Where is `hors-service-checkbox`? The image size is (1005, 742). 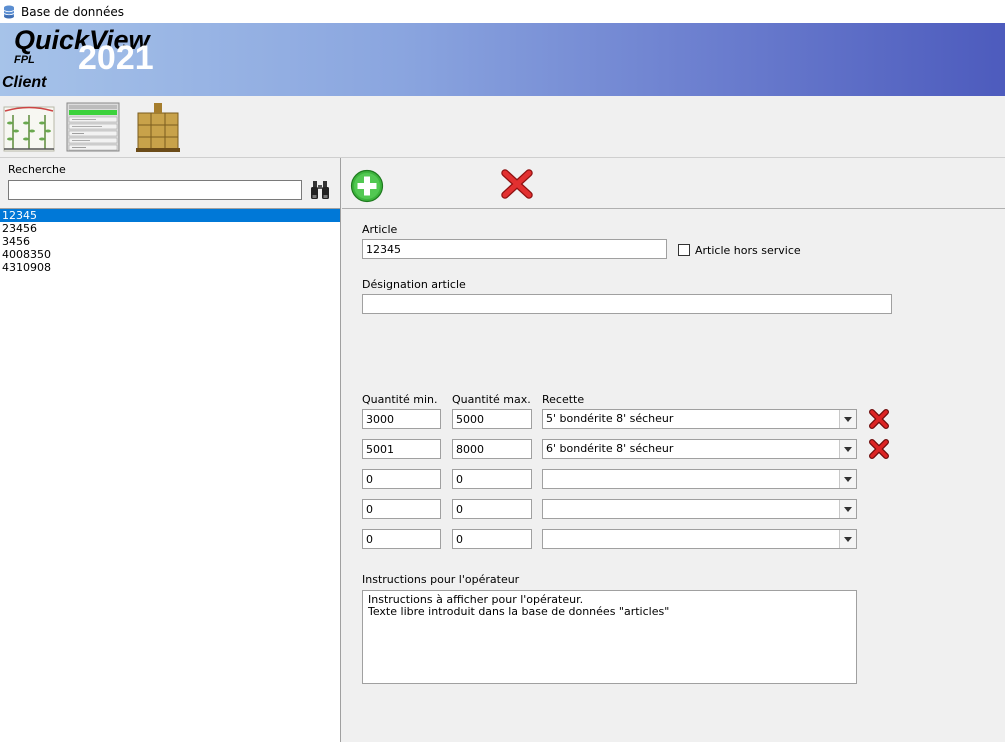
hors-service-checkbox is located at coordinates (684, 250).